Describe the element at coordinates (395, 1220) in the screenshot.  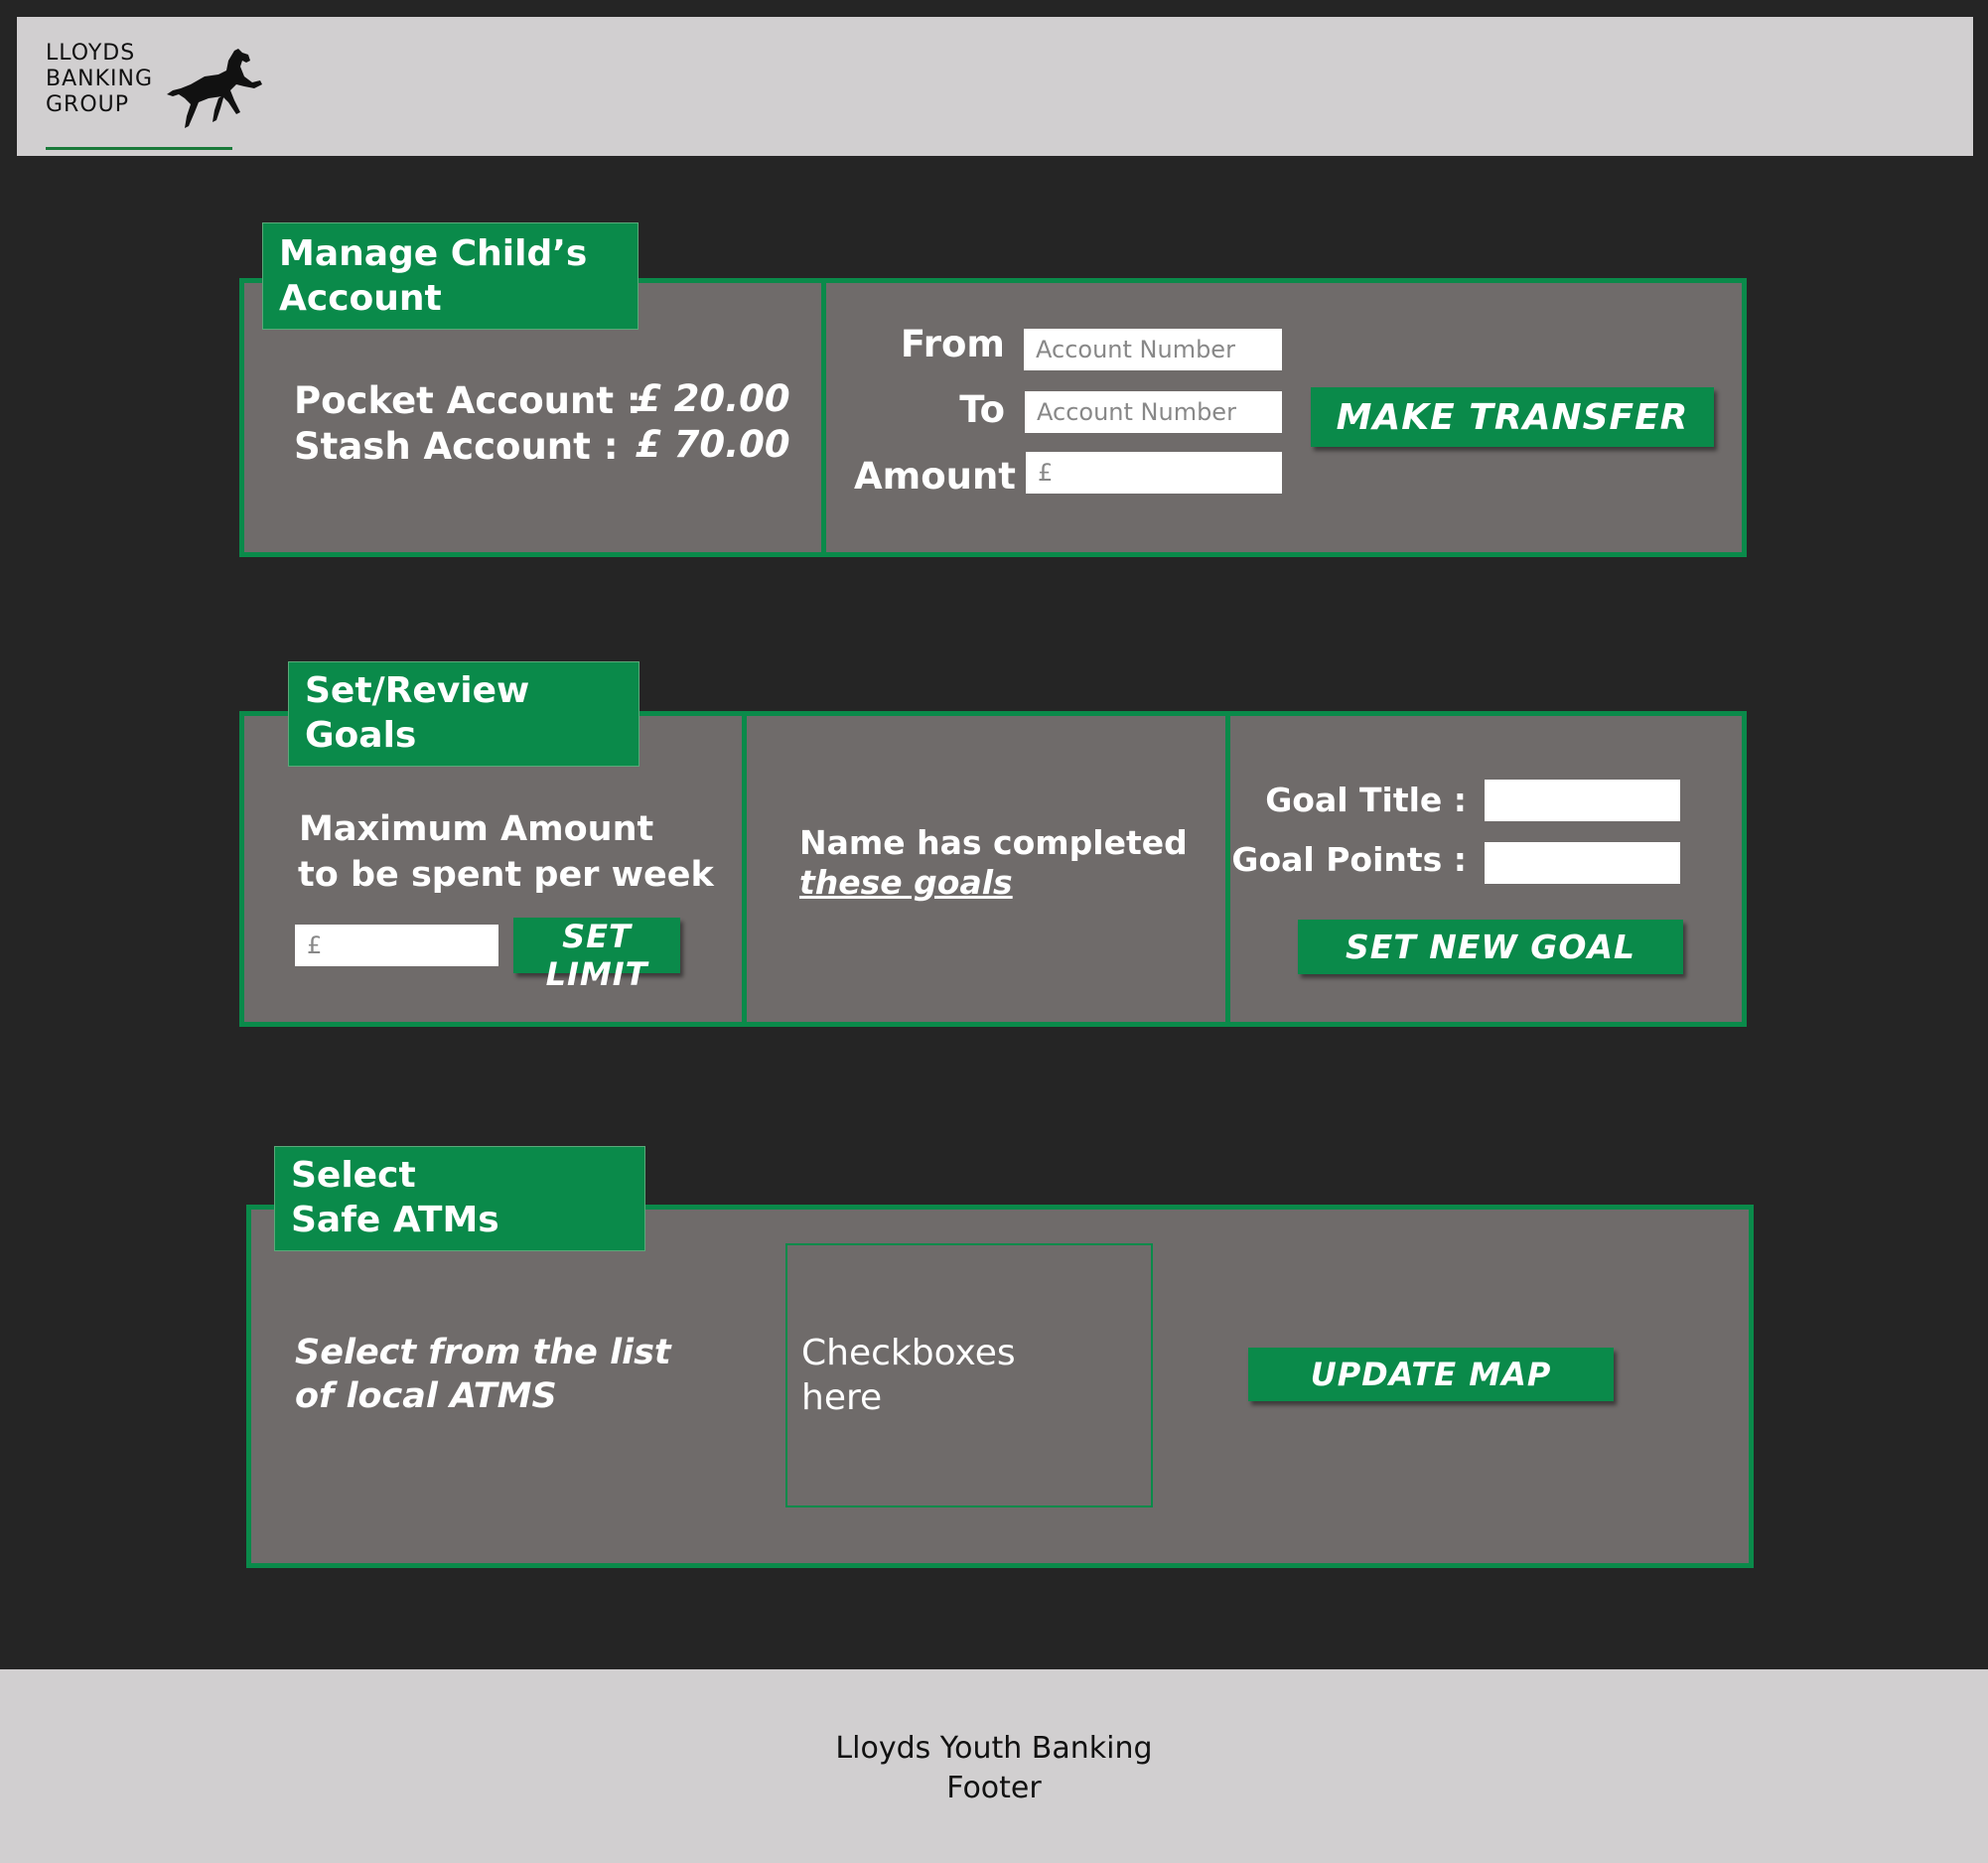
I see `tag-line-2: Safe ATMs` at that location.